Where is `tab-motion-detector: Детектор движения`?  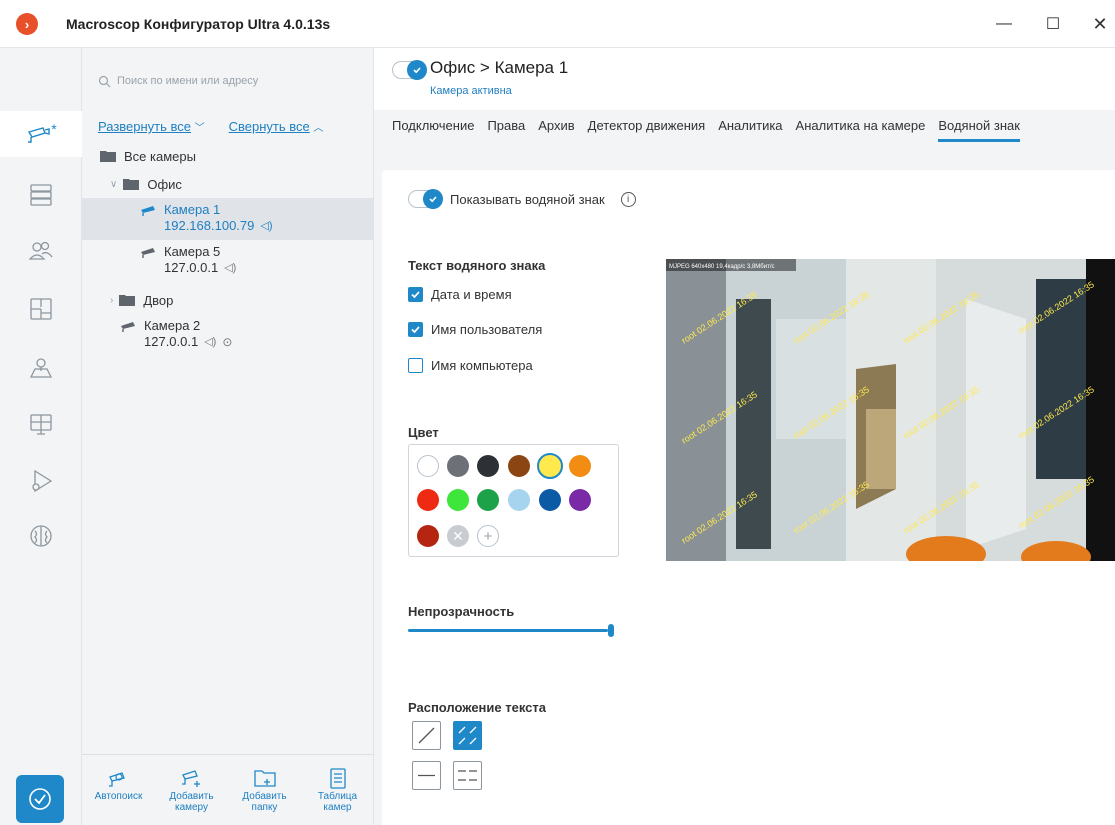
tab-motion-detector: Детектор движения is located at coordinates (647, 130).